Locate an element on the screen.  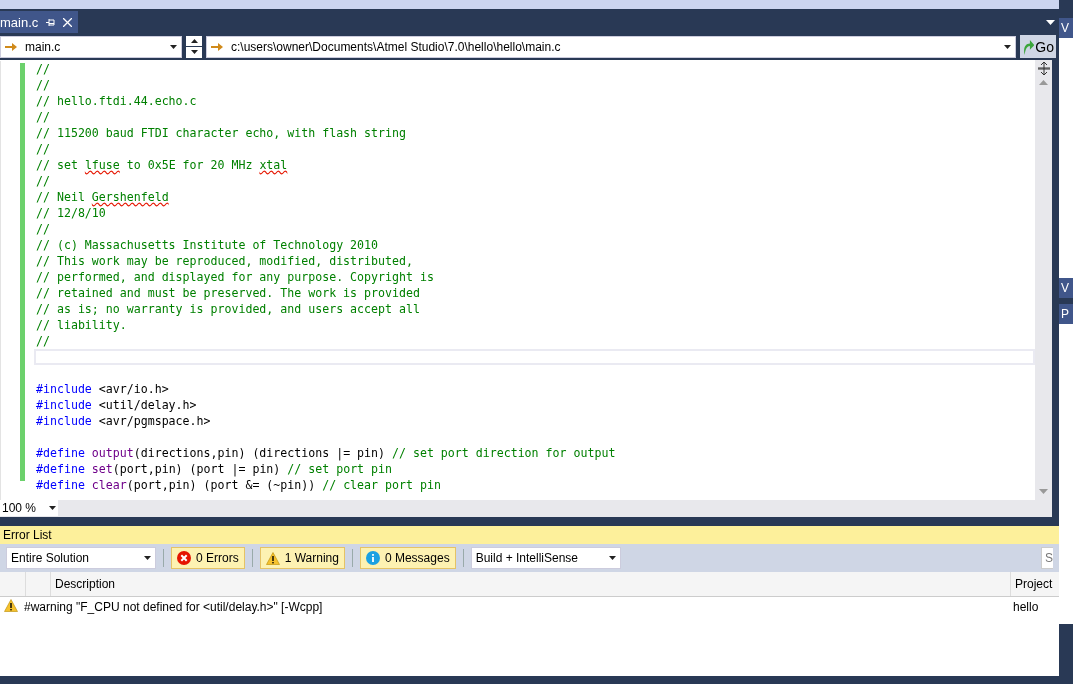
side-tab: P is located at coordinates (1066, 314).